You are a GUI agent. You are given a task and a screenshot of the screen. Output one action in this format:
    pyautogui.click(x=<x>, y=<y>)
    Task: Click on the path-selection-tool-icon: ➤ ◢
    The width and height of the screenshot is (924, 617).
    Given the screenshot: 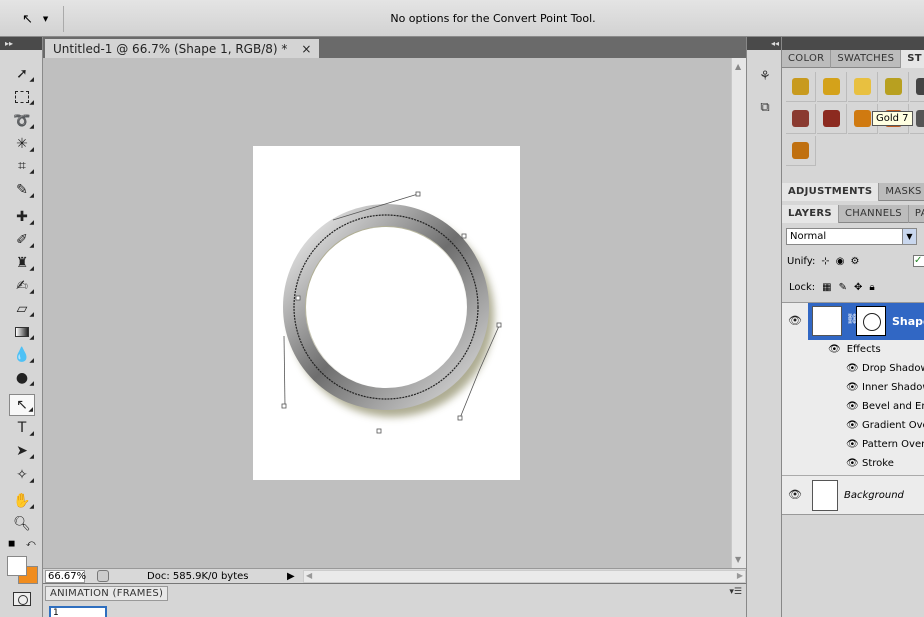 What is the action you would take?
    pyautogui.click(x=22, y=451)
    